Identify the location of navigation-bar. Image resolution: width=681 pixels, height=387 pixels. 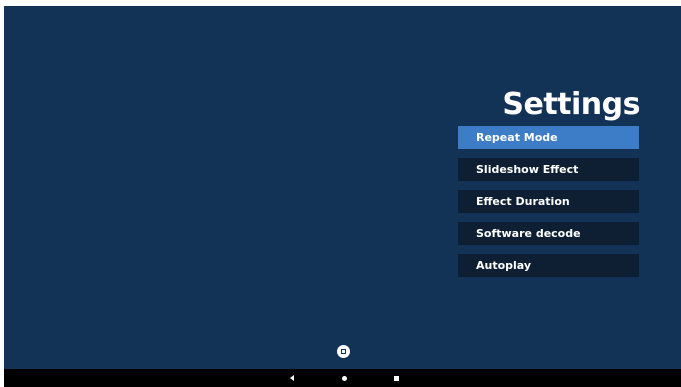
(342, 378).